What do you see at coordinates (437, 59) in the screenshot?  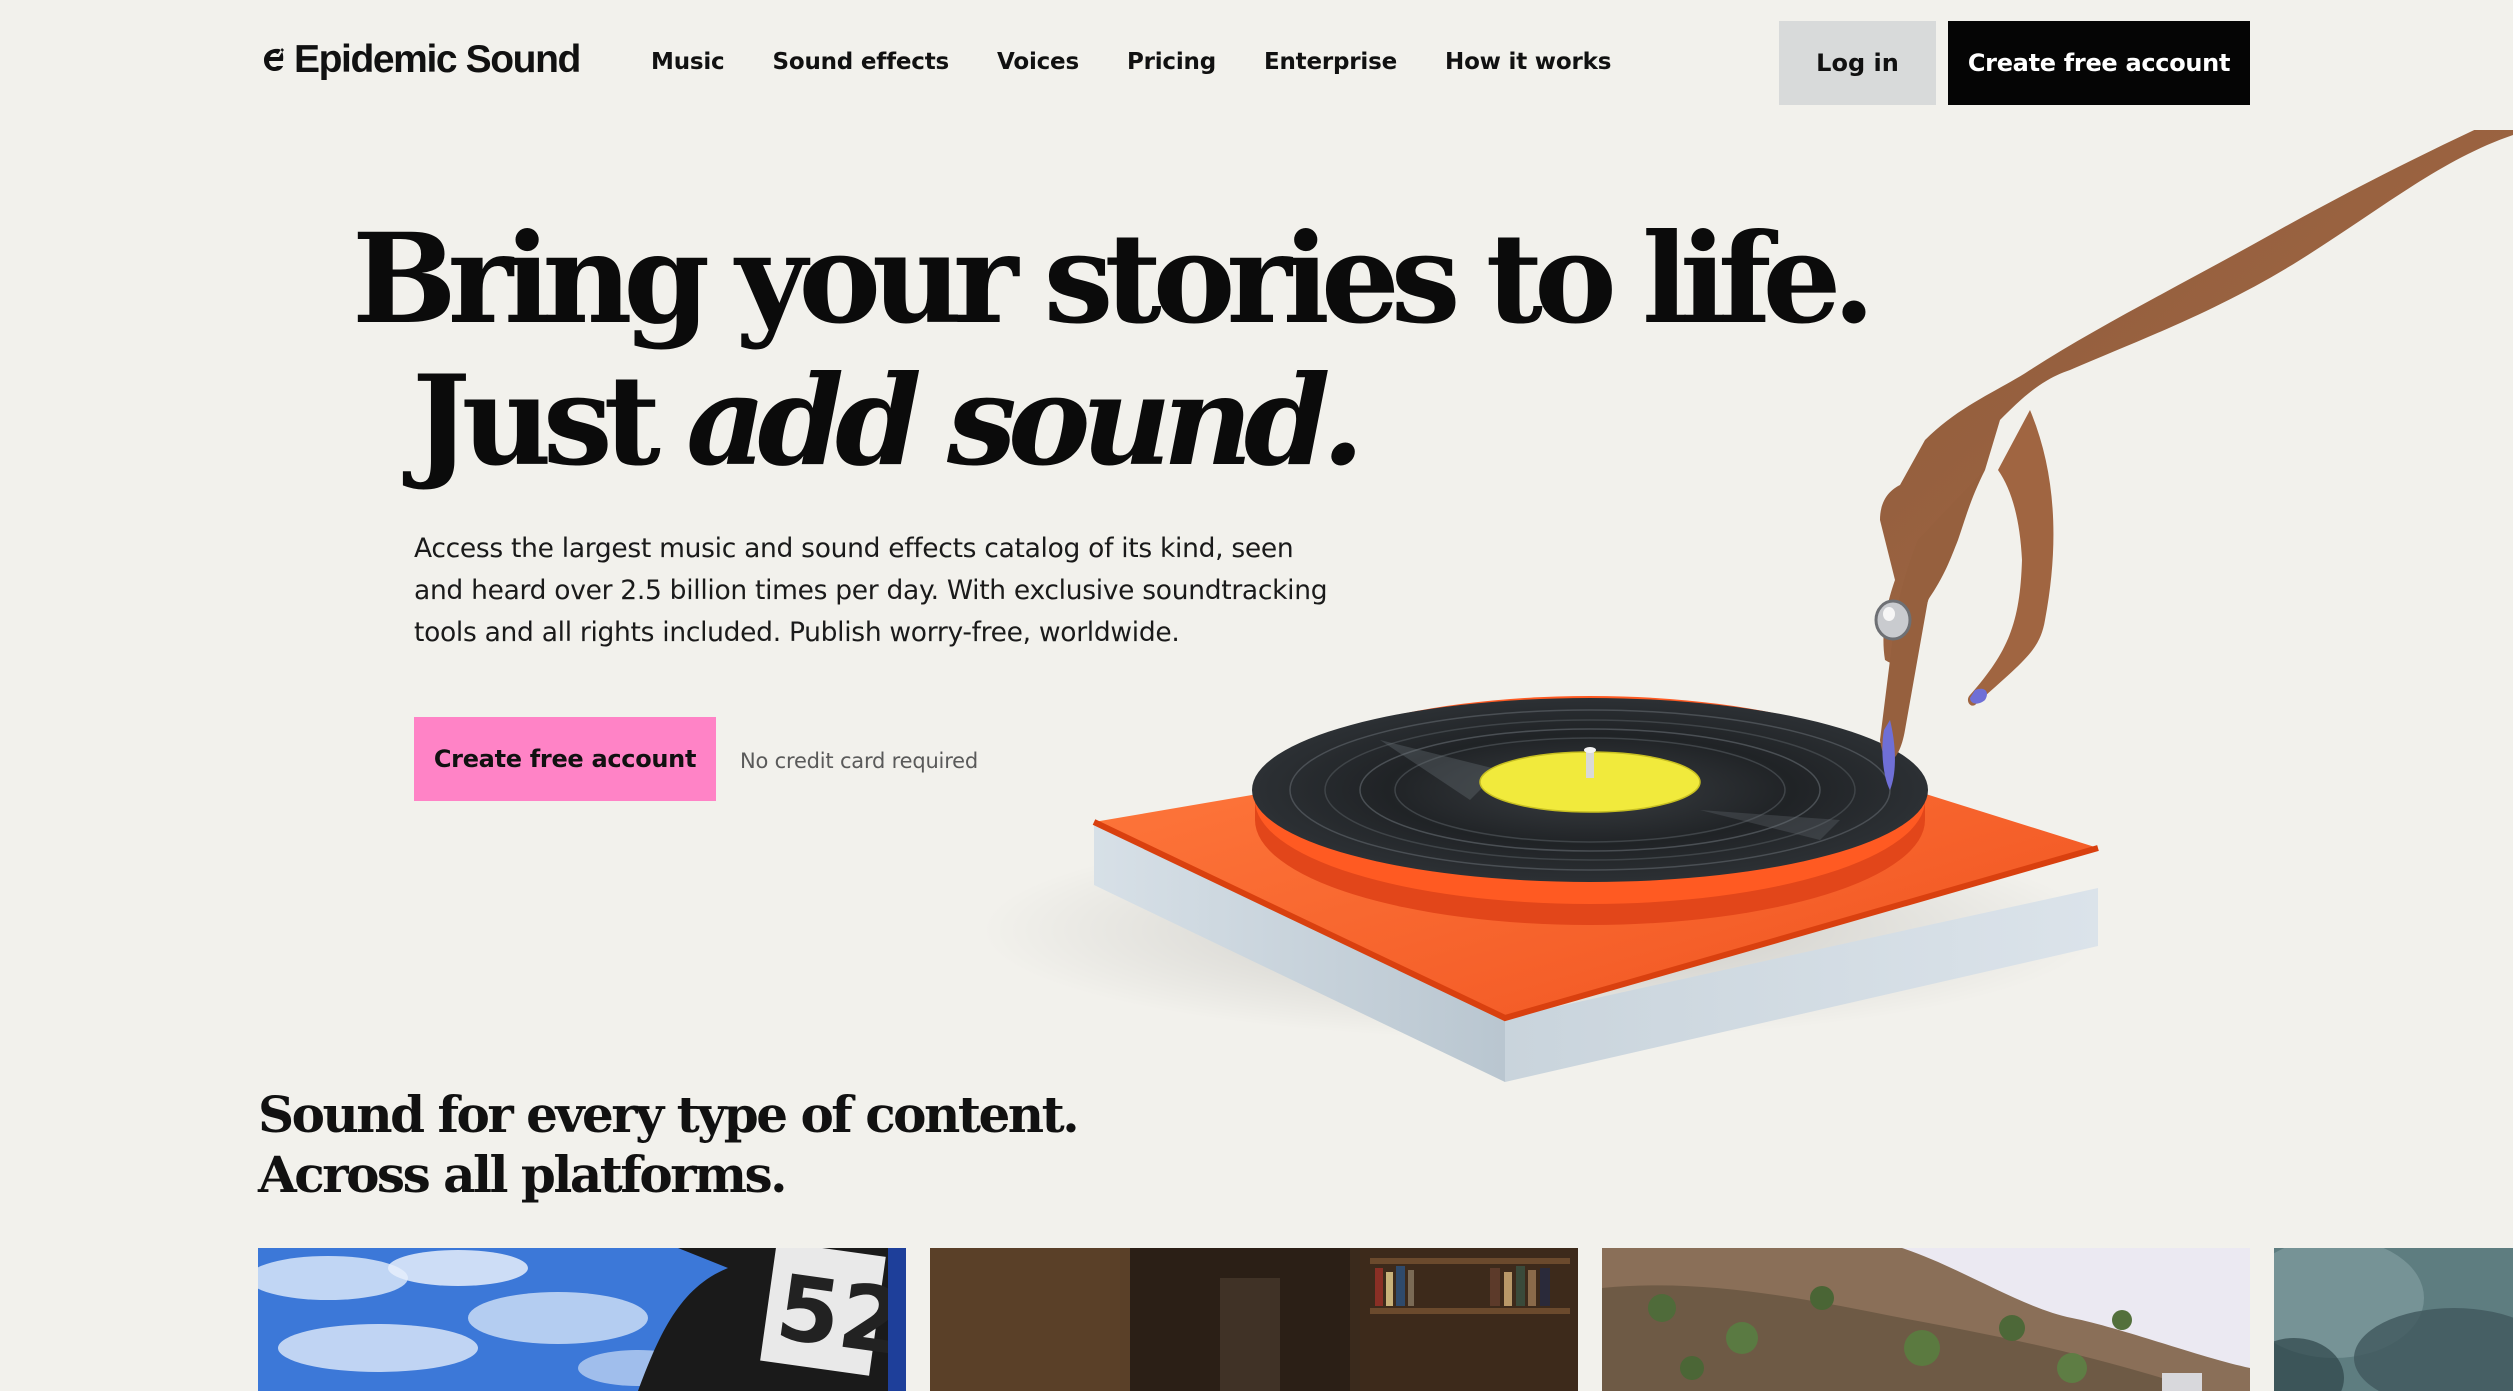 I see `brand-name: Epidemic Sound` at bounding box center [437, 59].